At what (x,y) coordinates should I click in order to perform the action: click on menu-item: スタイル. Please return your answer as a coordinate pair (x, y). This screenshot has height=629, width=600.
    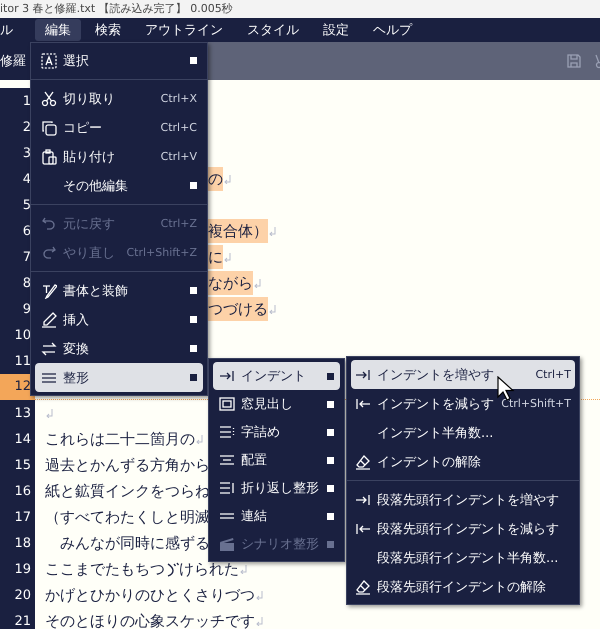
    Looking at the image, I should click on (273, 30).